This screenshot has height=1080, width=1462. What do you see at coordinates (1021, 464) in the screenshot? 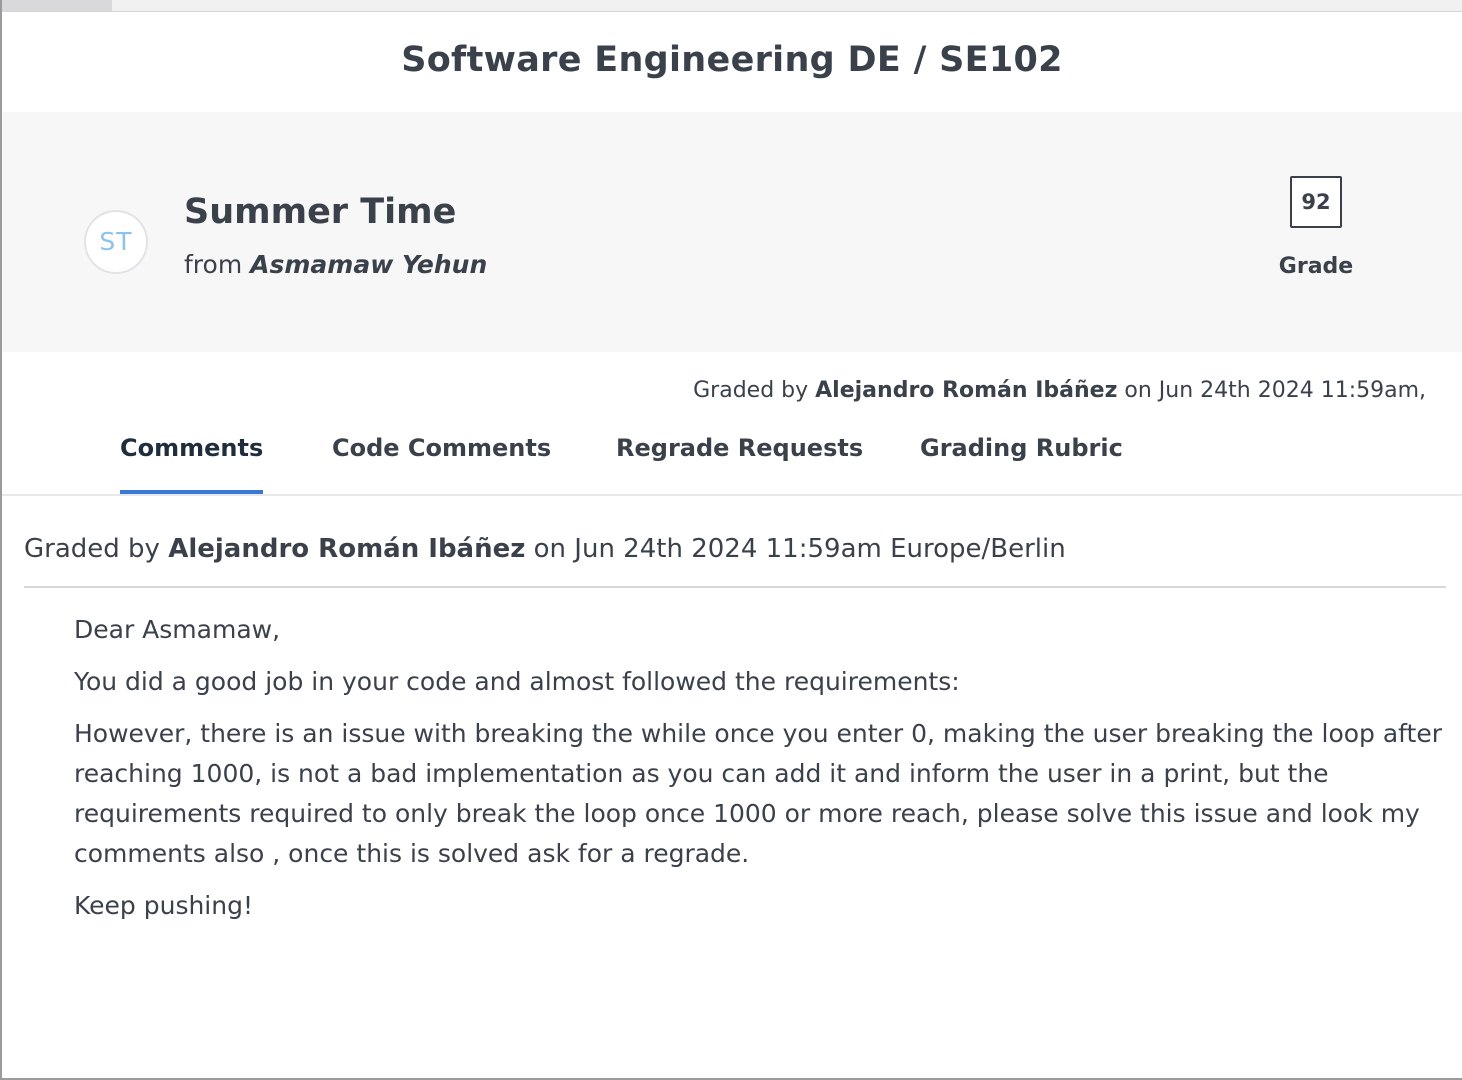
I see `tab-grading-rubric: Grading Rubric` at bounding box center [1021, 464].